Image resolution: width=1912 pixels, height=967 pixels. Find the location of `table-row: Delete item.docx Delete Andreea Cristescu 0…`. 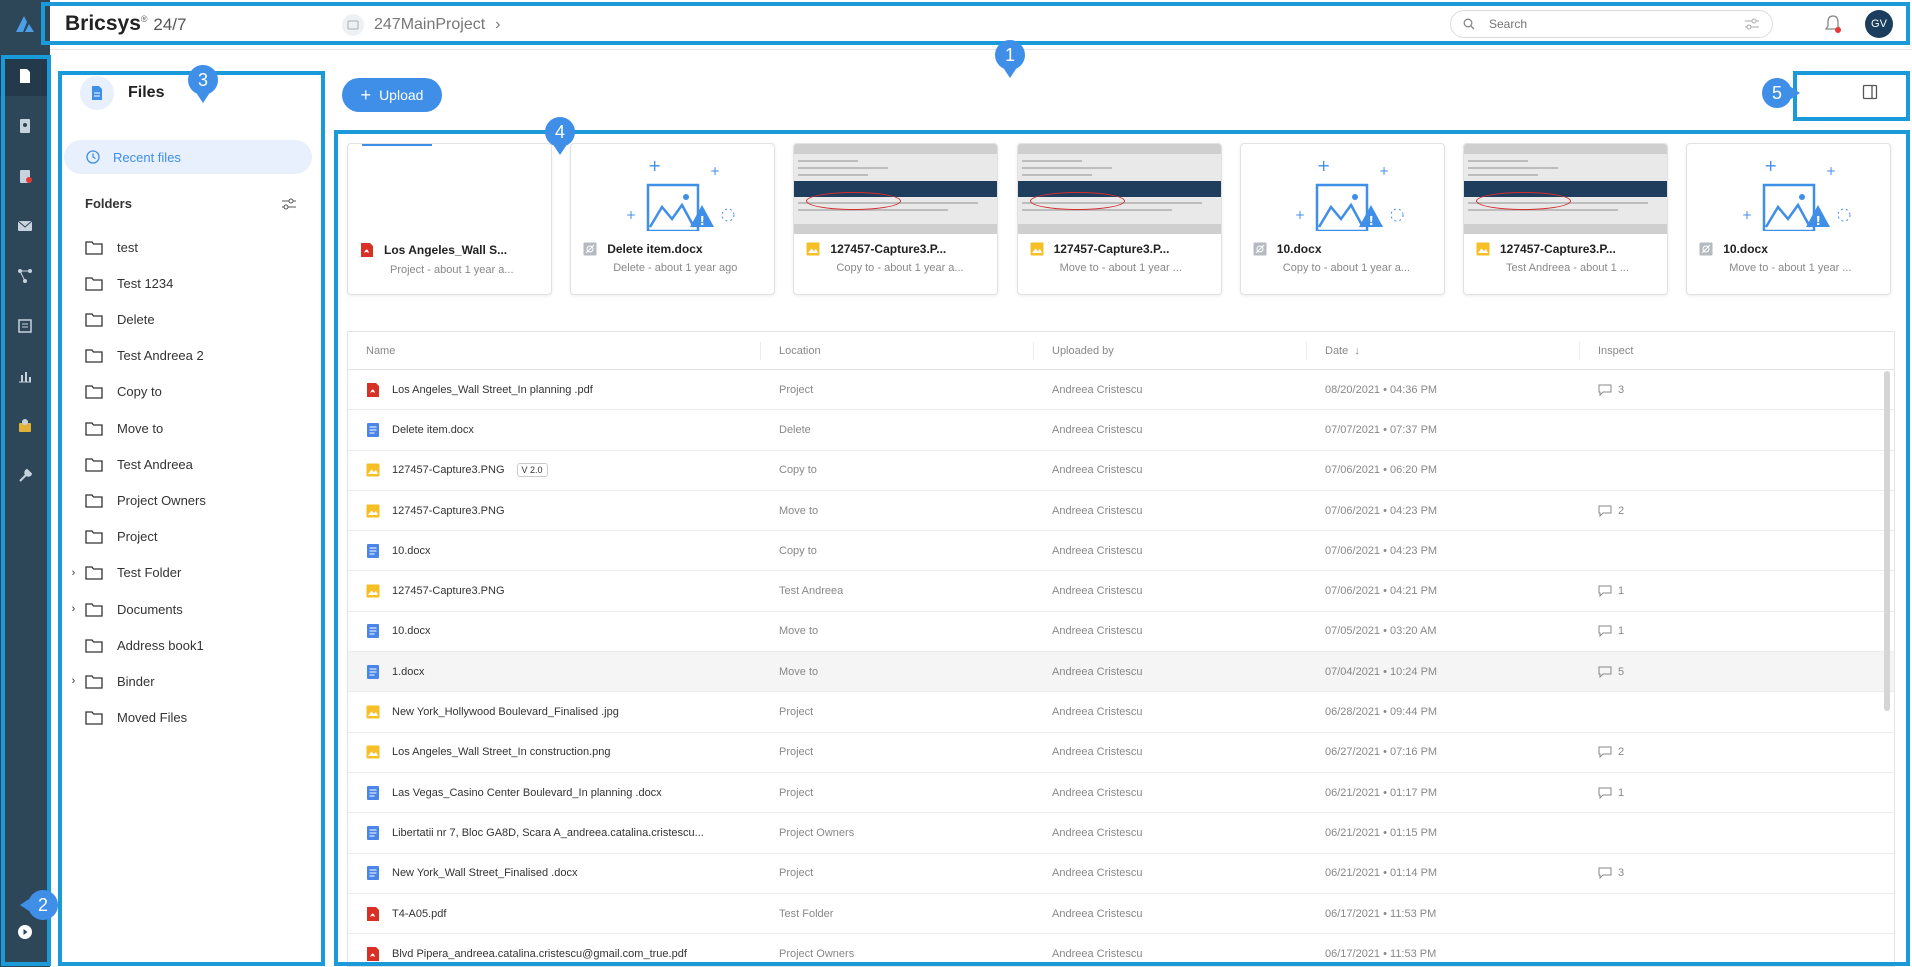

table-row: Delete item.docx Delete Andreea Cristescu 0… is located at coordinates (1121, 430).